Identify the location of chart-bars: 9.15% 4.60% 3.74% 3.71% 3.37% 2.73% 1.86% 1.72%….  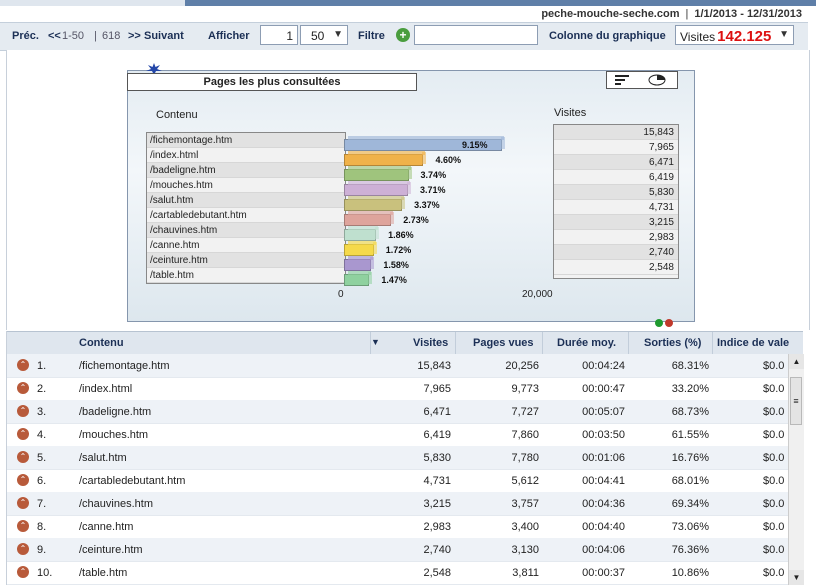
(444, 207).